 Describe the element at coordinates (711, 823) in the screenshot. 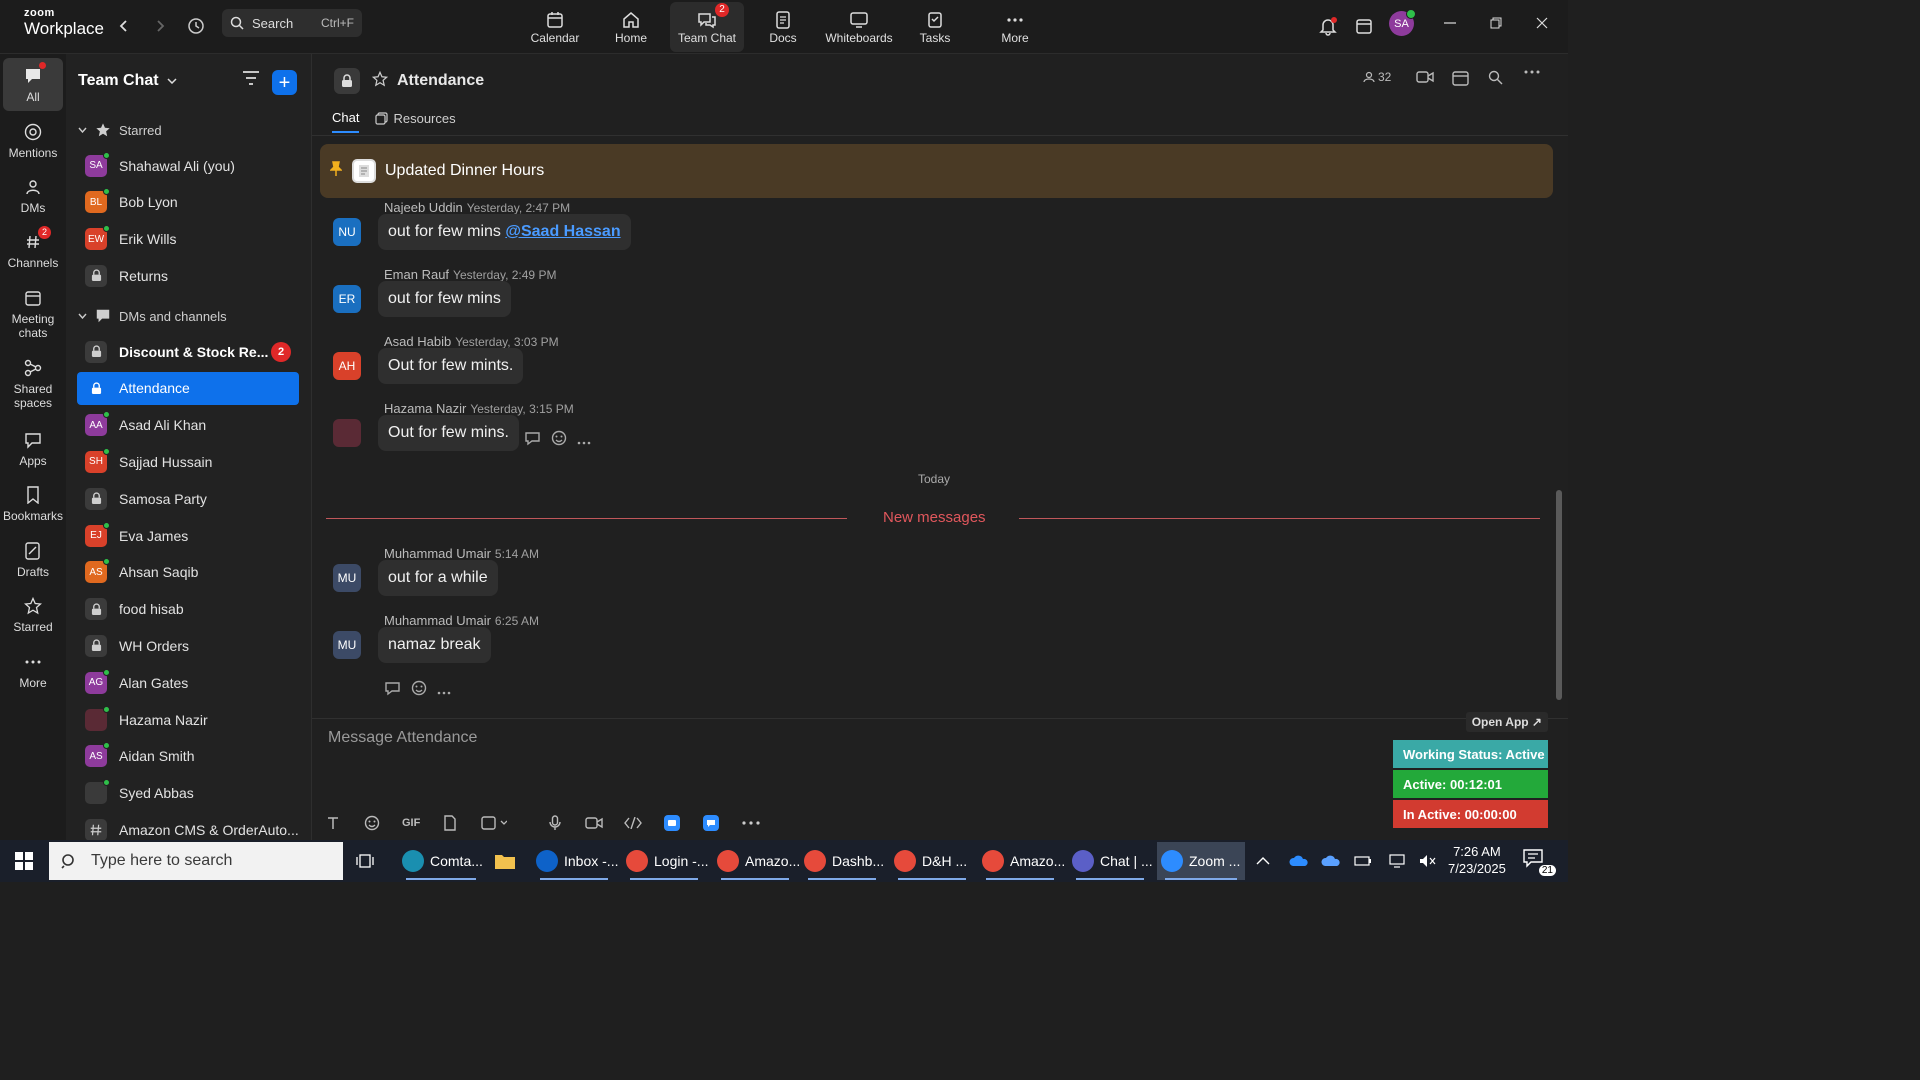

I see `zoom-app-icon` at that location.